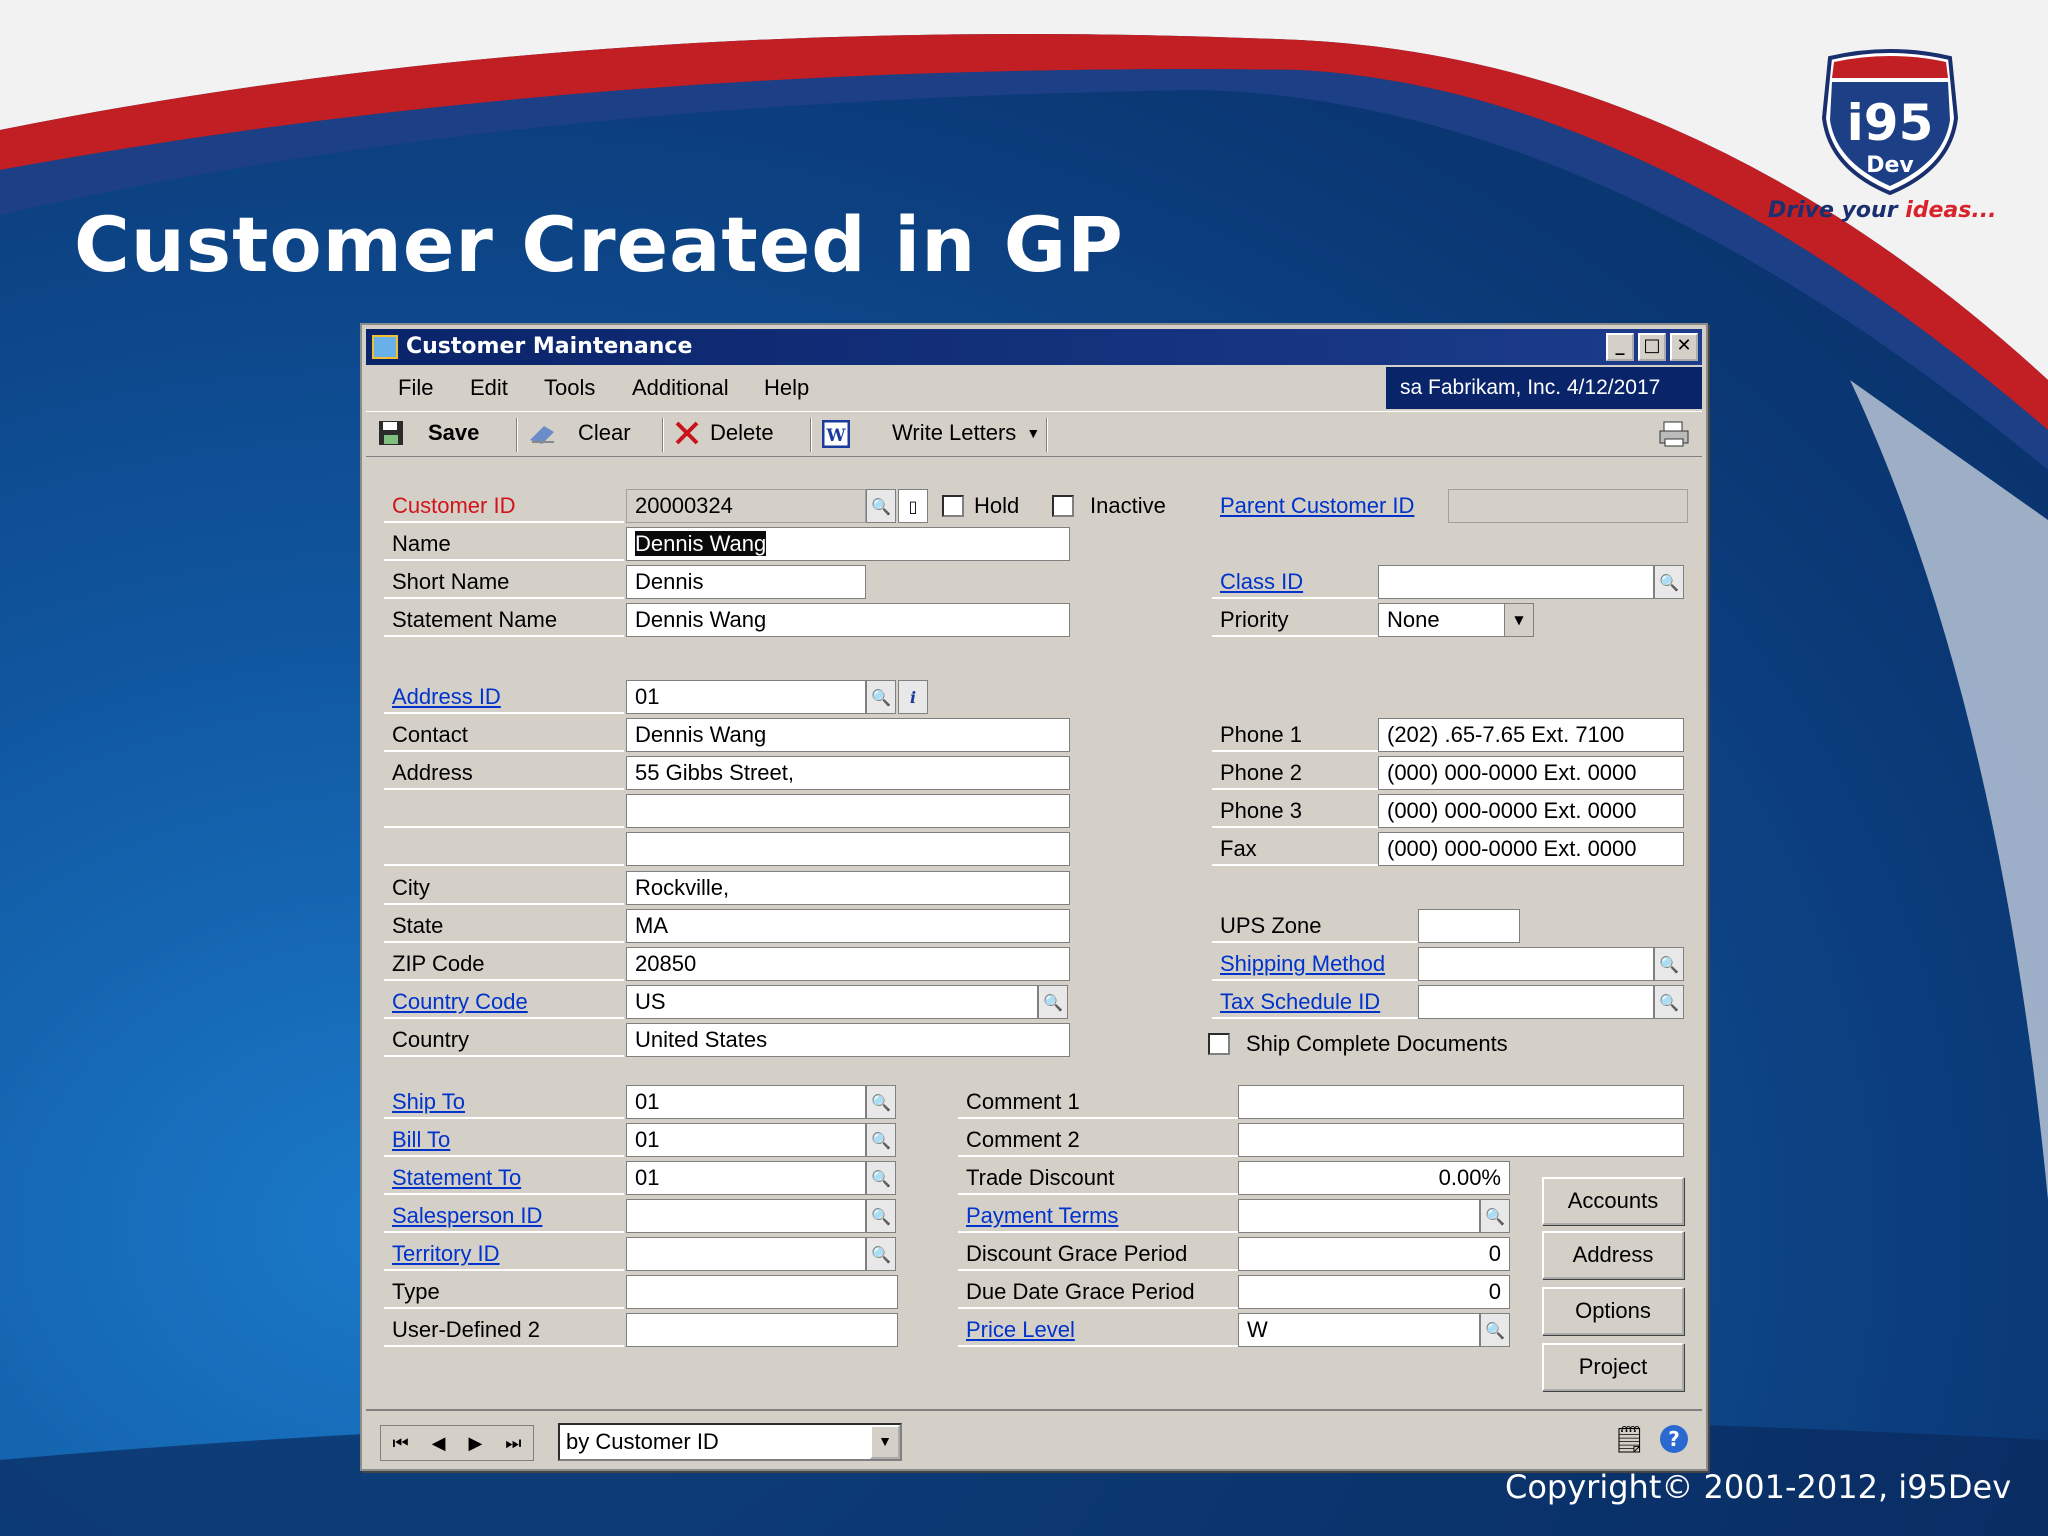 This screenshot has height=1536, width=2048. What do you see at coordinates (762, 1330) in the screenshot?
I see `user-defined2-field` at bounding box center [762, 1330].